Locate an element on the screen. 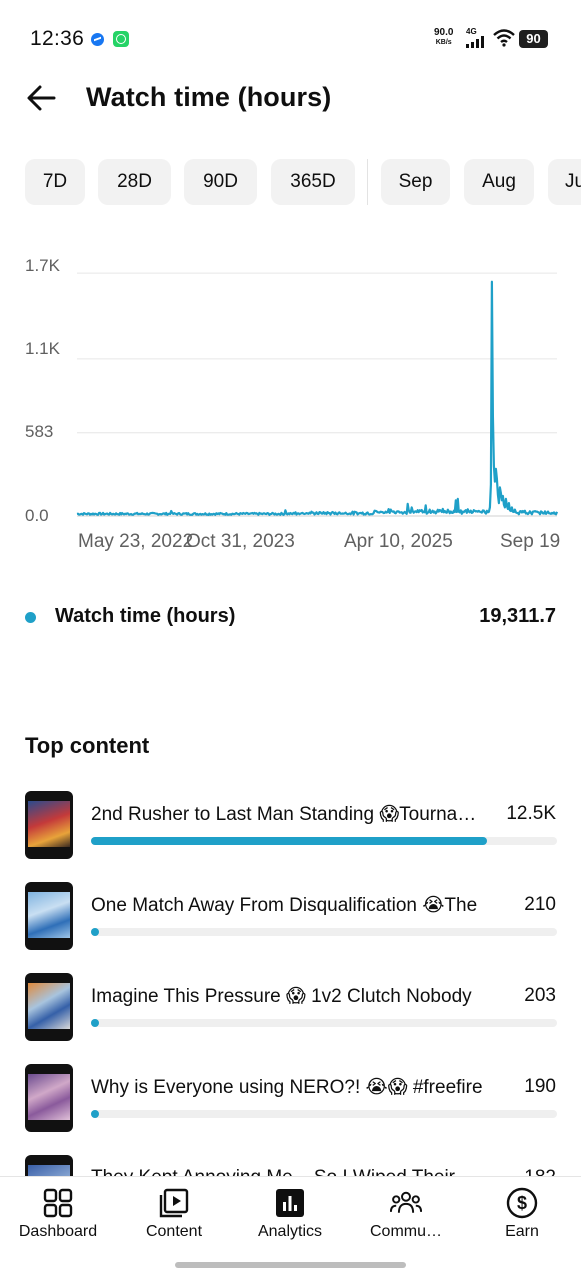 This screenshot has width=581, height=1280. status-bar: 12:36 90.0 KB/s 4G 90 is located at coordinates (290, 36).